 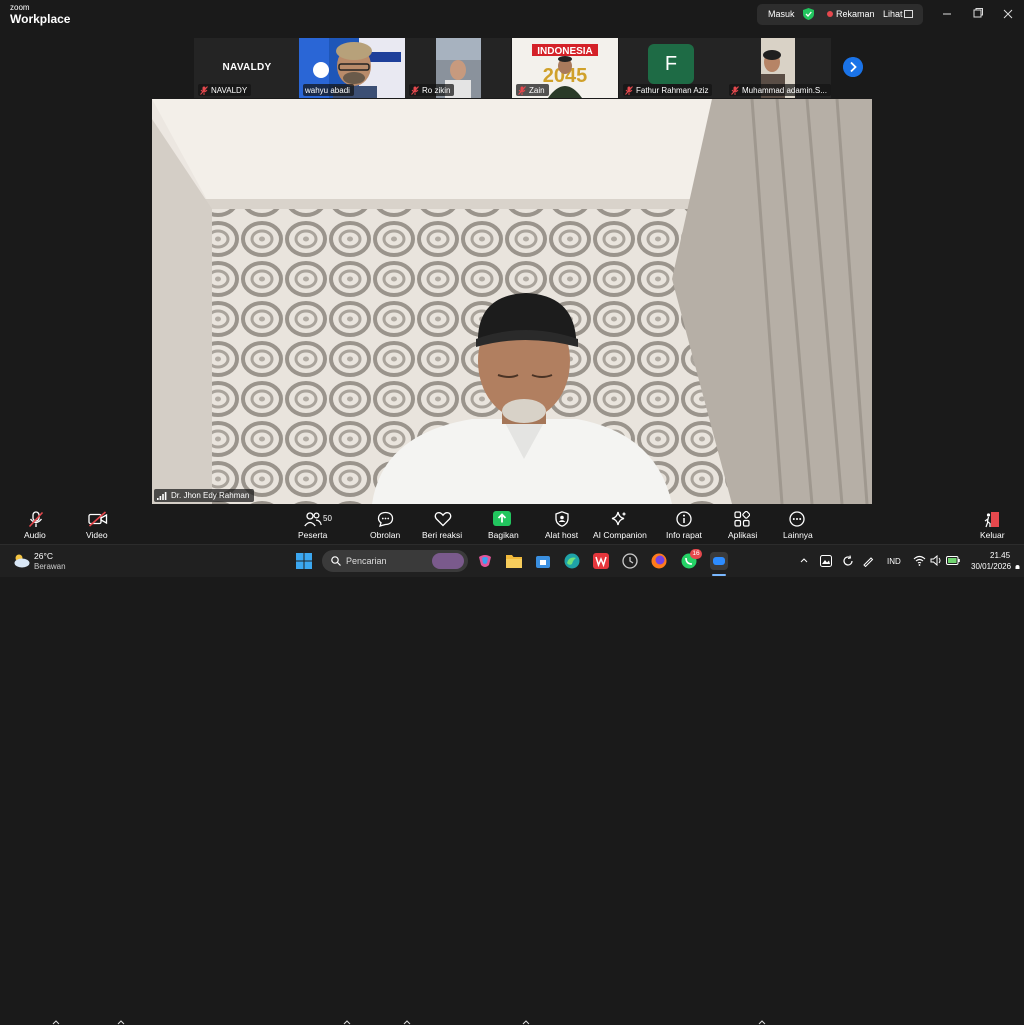 I want to click on apps-options-chevron-icon, so click(x=762, y=1022).